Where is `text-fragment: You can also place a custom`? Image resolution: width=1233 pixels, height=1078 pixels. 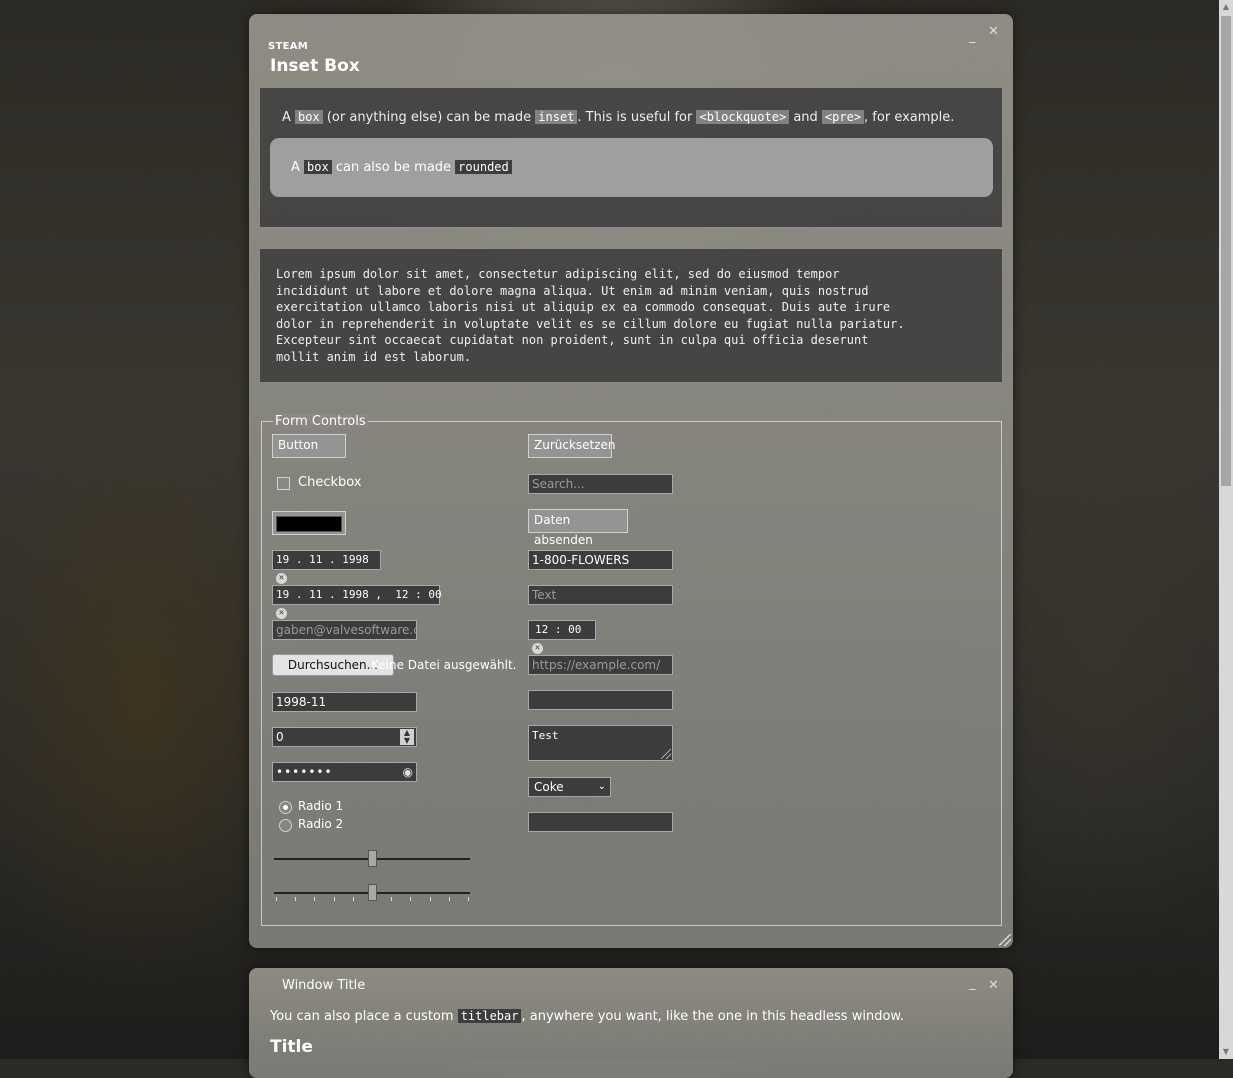
text-fragment: You can also place a custom is located at coordinates (364, 1016).